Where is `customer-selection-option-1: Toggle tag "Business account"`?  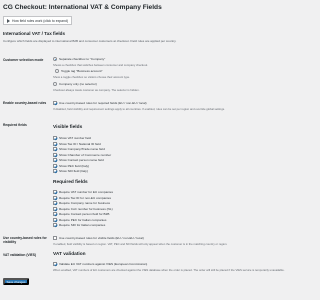 customer-selection-option-1: Toggle tag "Business account" is located at coordinates (79, 71).